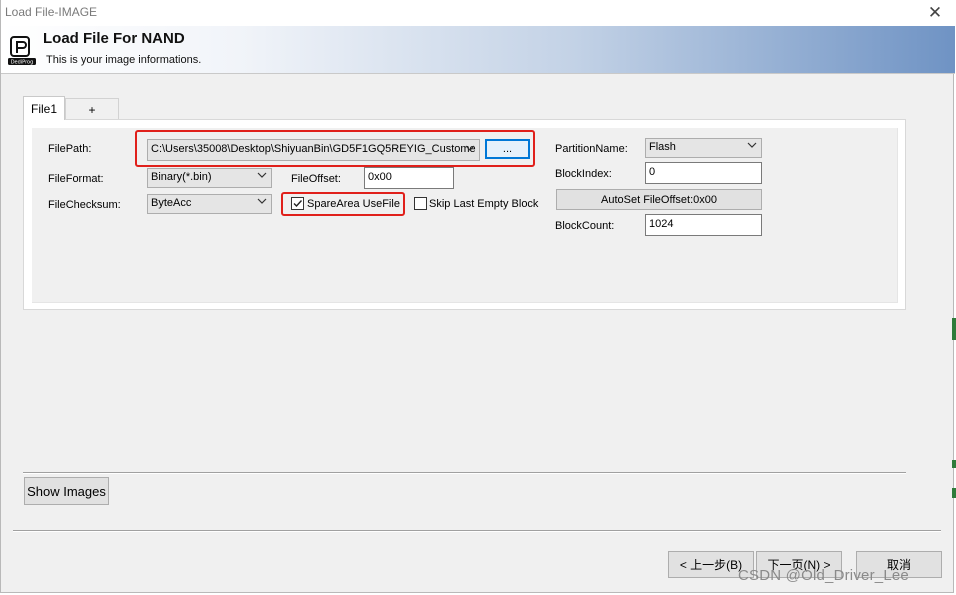 Image resolution: width=956 pixels, height=595 pixels. What do you see at coordinates (420, 203) in the screenshot?
I see `skip-last-empty-block-checkbox` at bounding box center [420, 203].